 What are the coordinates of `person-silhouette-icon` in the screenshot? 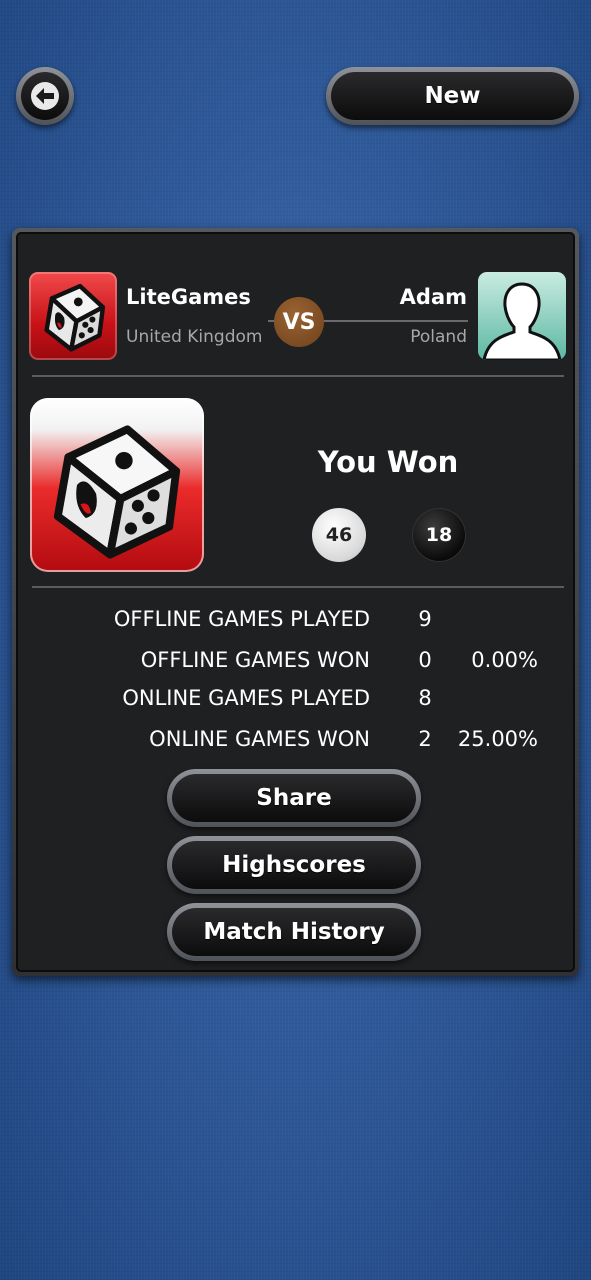 It's located at (522, 321).